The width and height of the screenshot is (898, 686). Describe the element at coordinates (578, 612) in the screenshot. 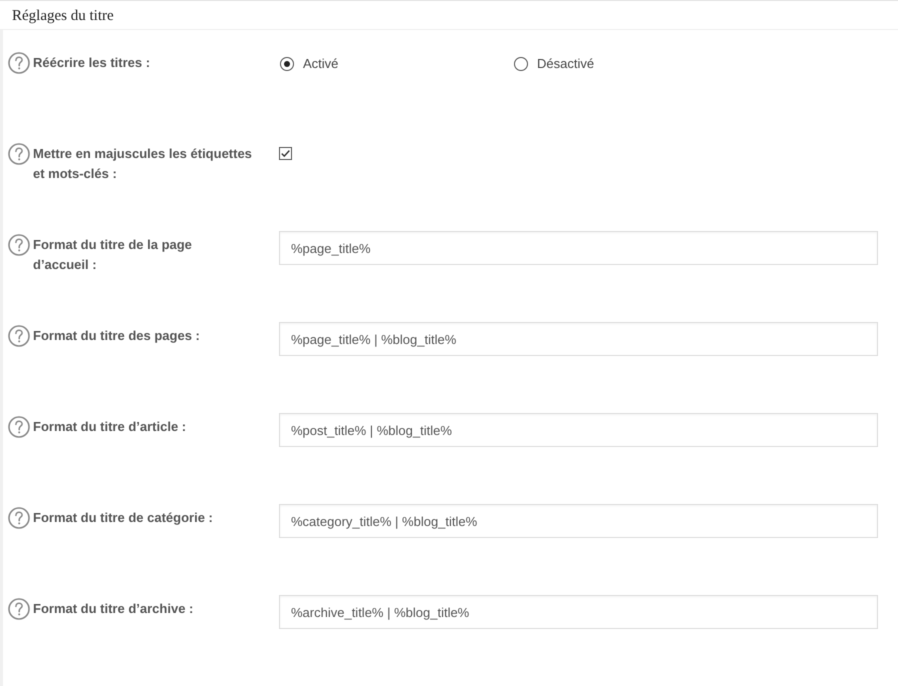

I see `text-field: %archive_title% | %blog_title%` at that location.